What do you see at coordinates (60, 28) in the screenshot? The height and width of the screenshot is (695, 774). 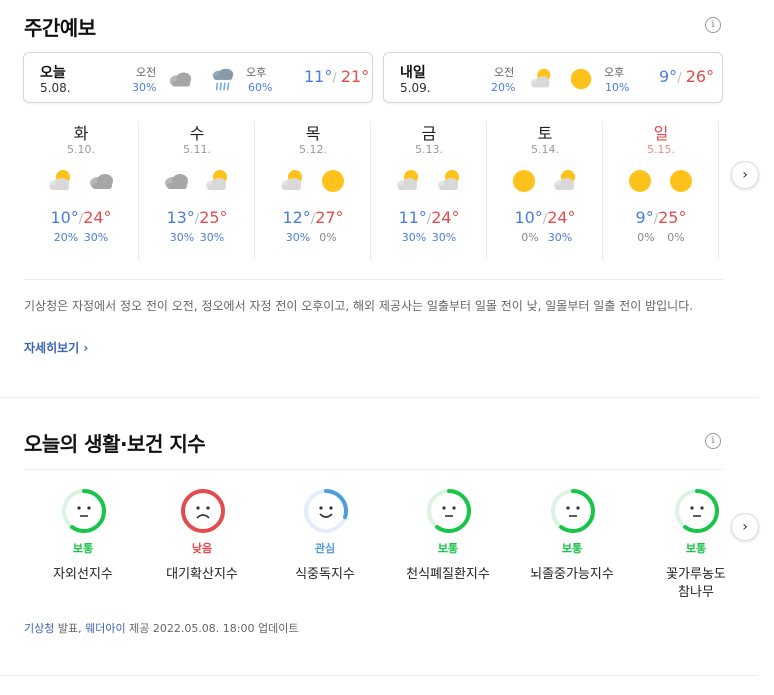 I see `weekly-forecast-title: 주간예보` at bounding box center [60, 28].